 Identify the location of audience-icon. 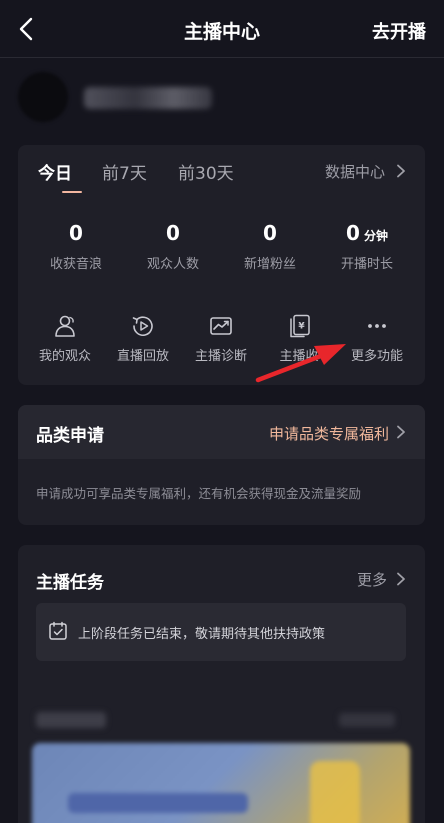
(65, 326).